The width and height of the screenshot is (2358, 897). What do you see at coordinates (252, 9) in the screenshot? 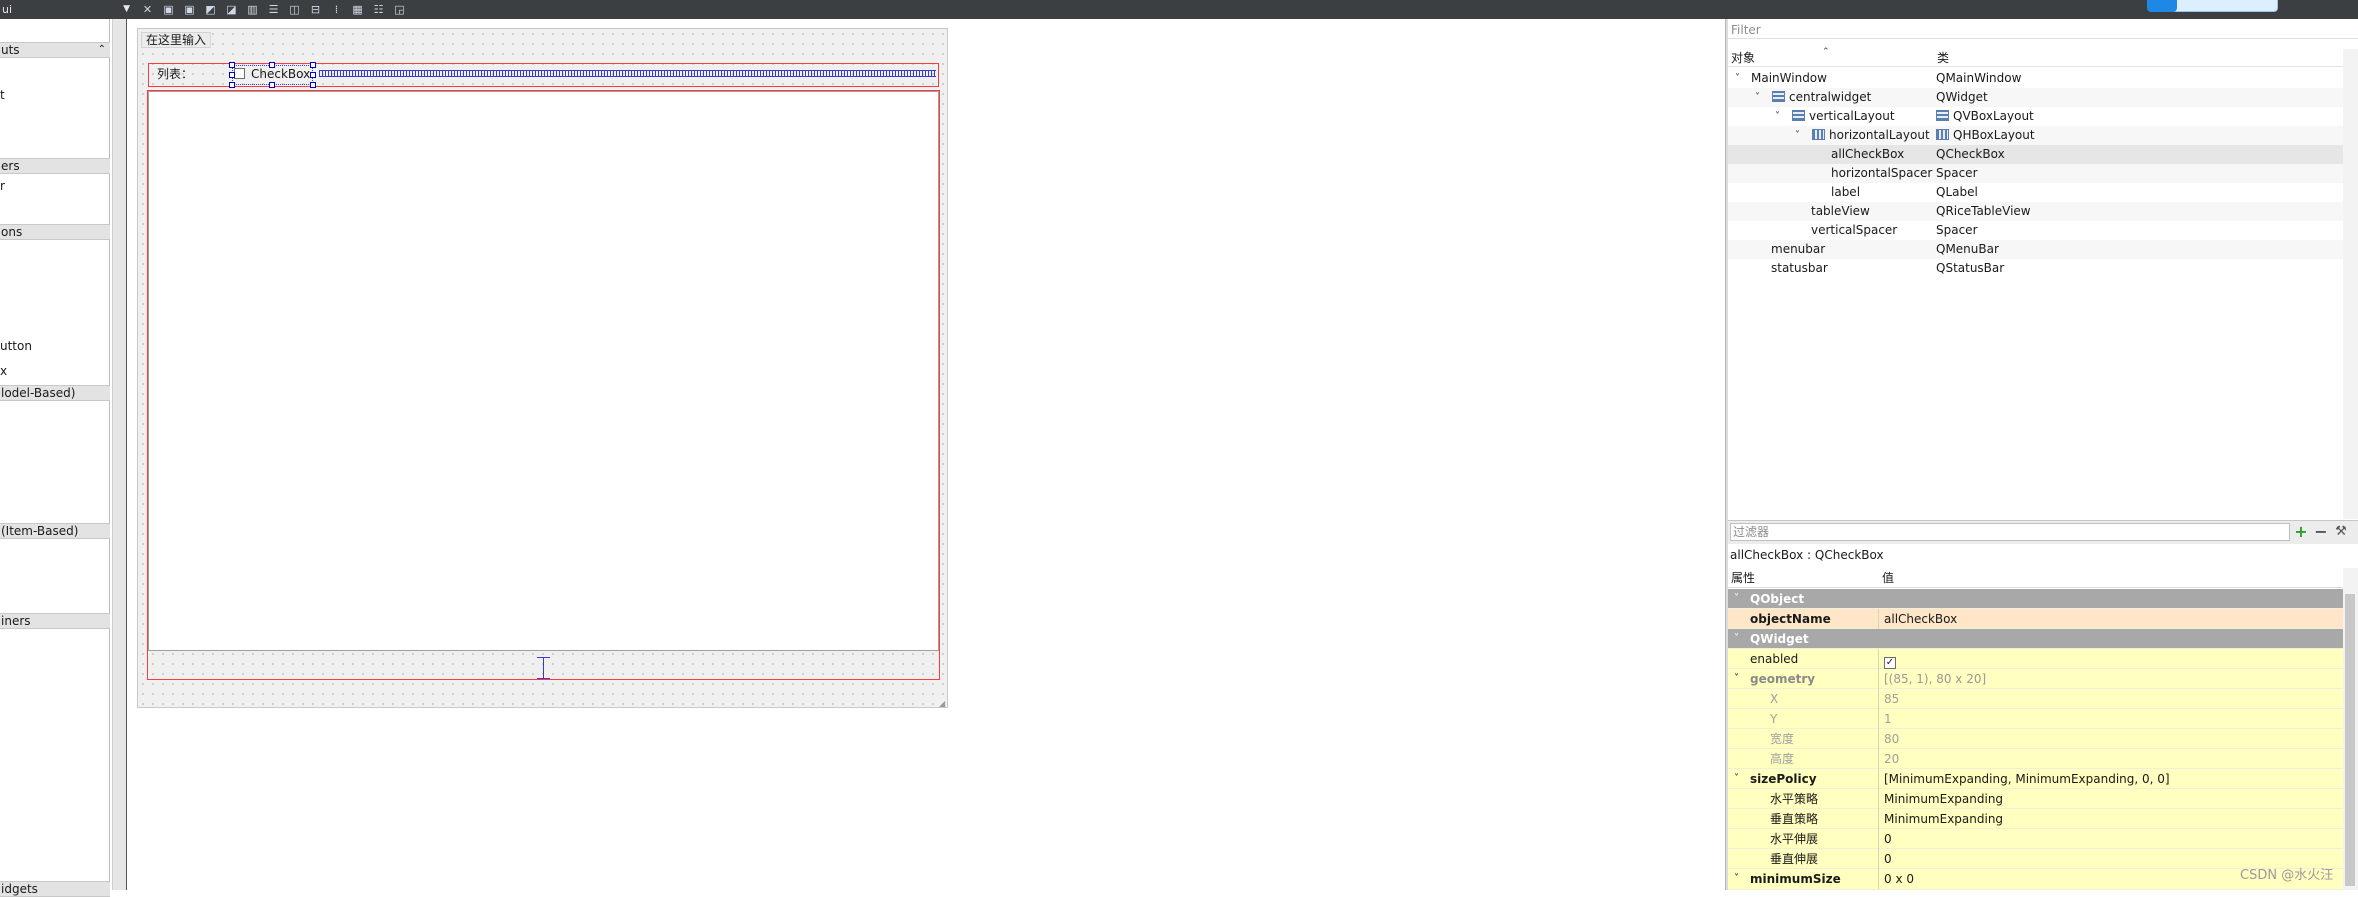
I see `layout-horizontal-icon: ▥` at bounding box center [252, 9].